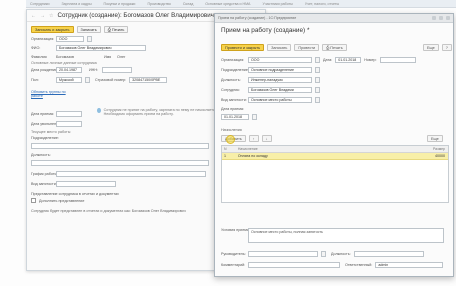 Image resolution: width=456 pixels, height=286 pixels. Describe the element at coordinates (431, 47) in the screenshot. I see `more-button: Еще` at that location.